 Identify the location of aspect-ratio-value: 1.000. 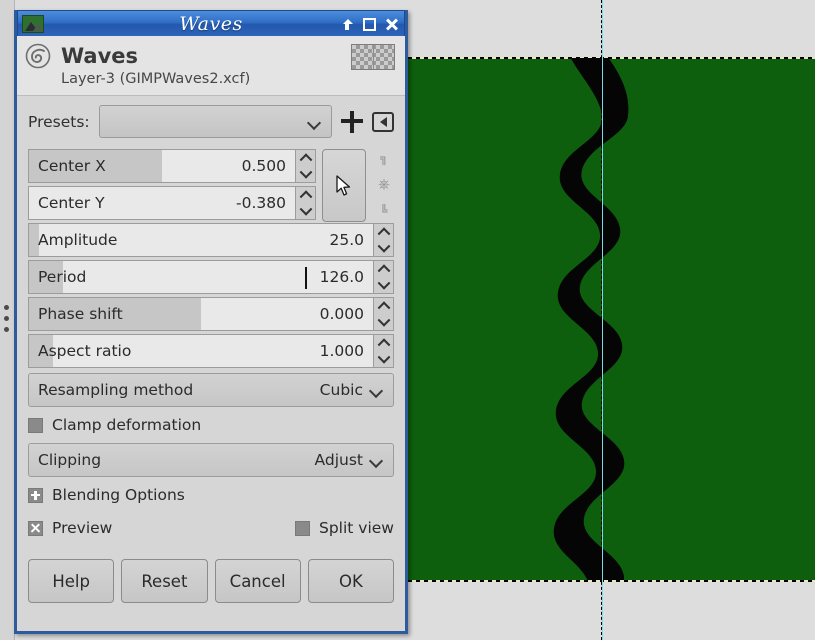
(341, 351).